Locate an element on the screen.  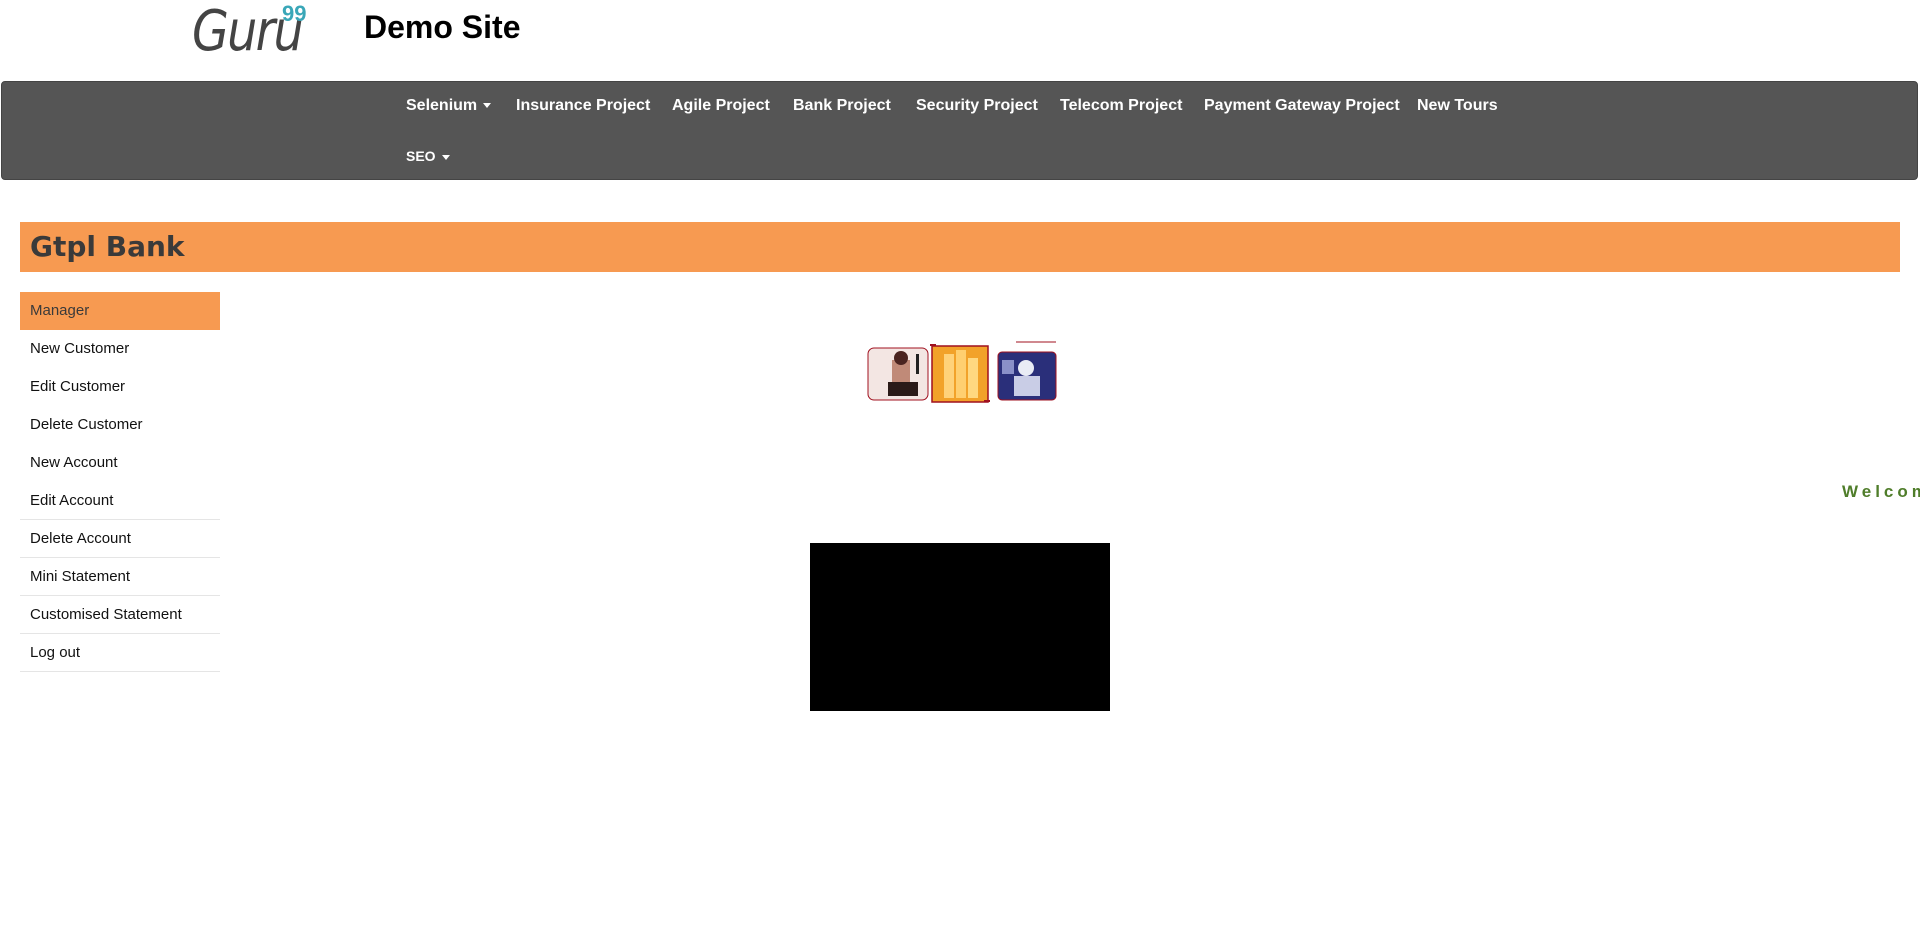
menu-item-new-account: New Account is located at coordinates (120, 463).